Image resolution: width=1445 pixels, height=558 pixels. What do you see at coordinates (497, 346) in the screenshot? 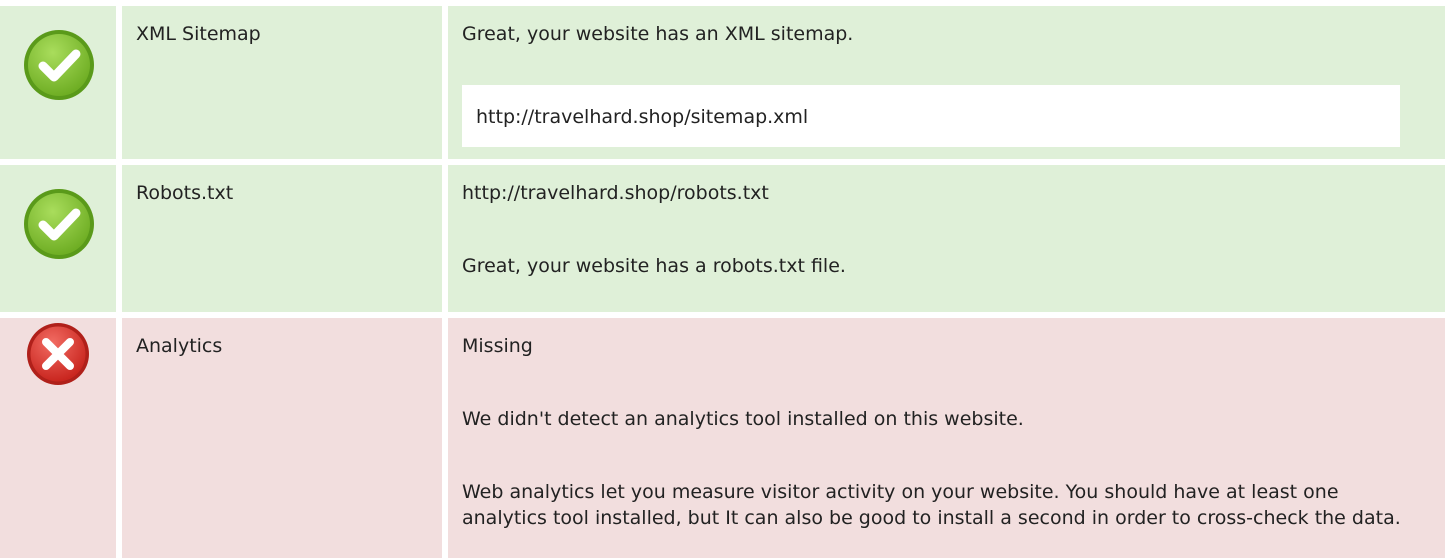
I see `check-result: Missing` at bounding box center [497, 346].